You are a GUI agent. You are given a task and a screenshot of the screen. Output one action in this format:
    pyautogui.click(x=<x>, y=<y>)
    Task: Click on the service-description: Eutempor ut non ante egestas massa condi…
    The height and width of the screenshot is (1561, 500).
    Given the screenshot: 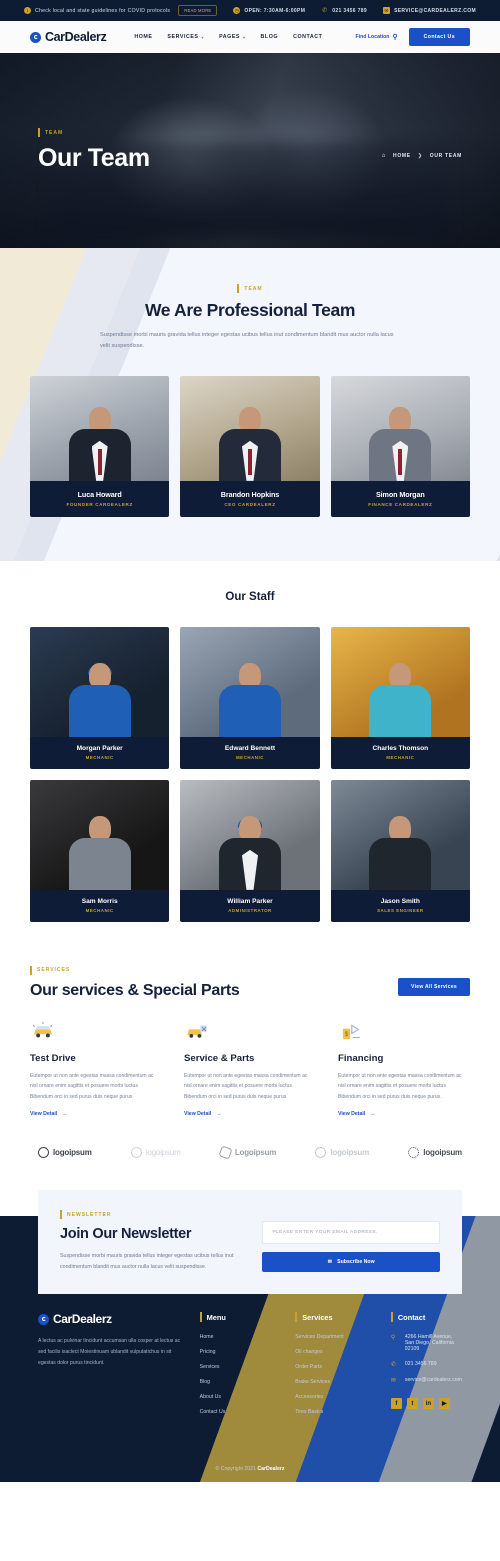 What is the action you would take?
    pyautogui.click(x=400, y=1086)
    